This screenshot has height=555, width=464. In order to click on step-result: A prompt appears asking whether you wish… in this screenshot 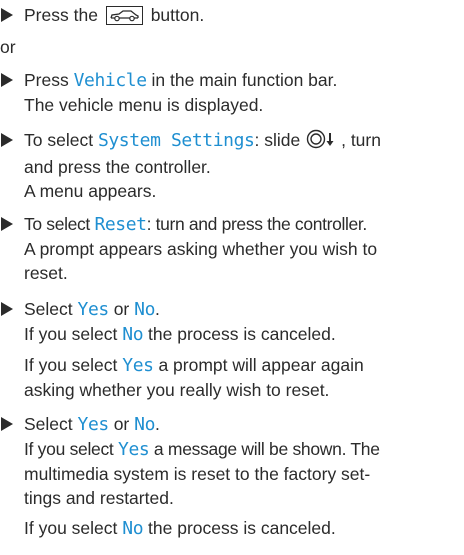, I will do `click(201, 249)`.